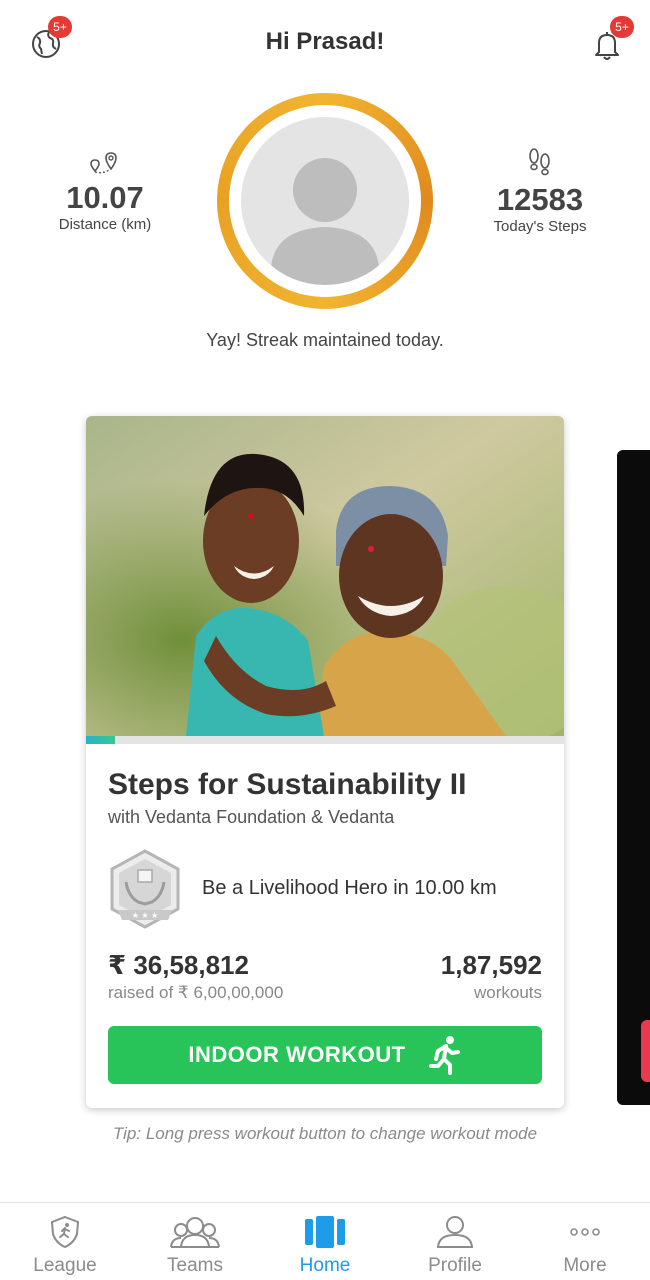 This screenshot has width=650, height=1280. What do you see at coordinates (633, 777) in the screenshot?
I see `next-campaign-card` at bounding box center [633, 777].